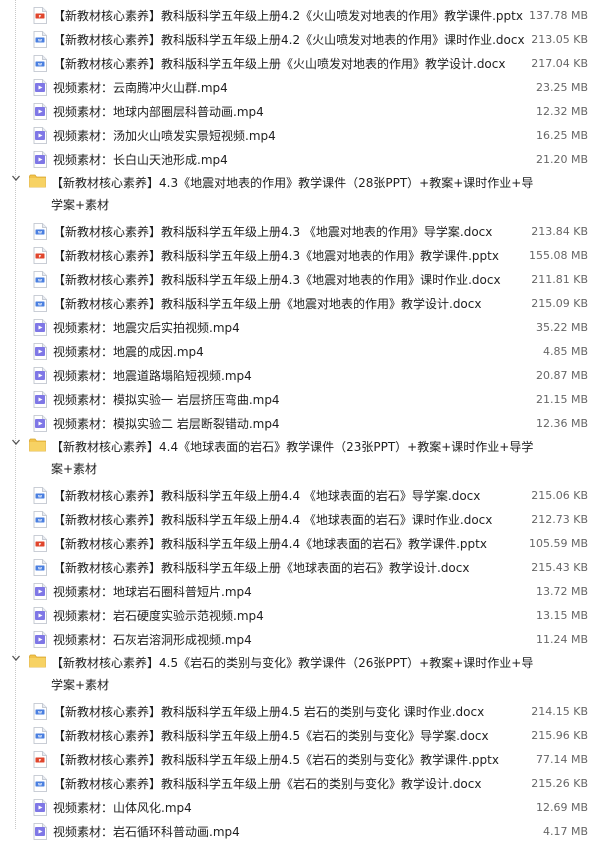  Describe the element at coordinates (296, 88) in the screenshot. I see `file-row: 视频素材：云南腾冲火山群.mp4 23.25 MB` at that location.